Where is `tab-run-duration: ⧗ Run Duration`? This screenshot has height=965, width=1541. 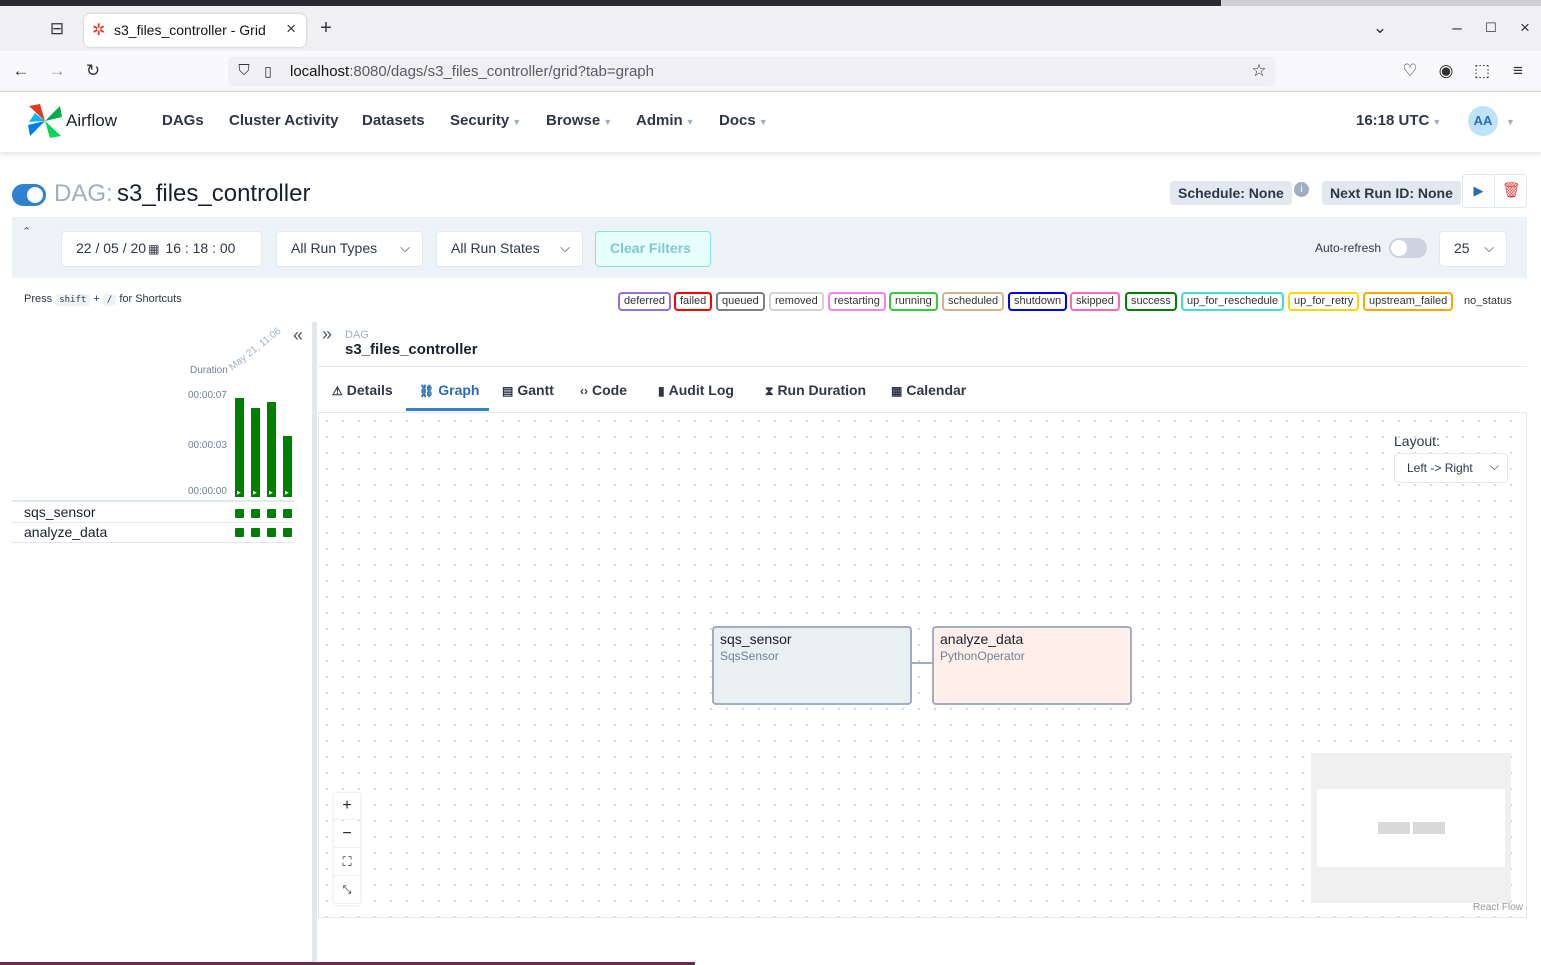 tab-run-duration: ⧗ Run Duration is located at coordinates (815, 390).